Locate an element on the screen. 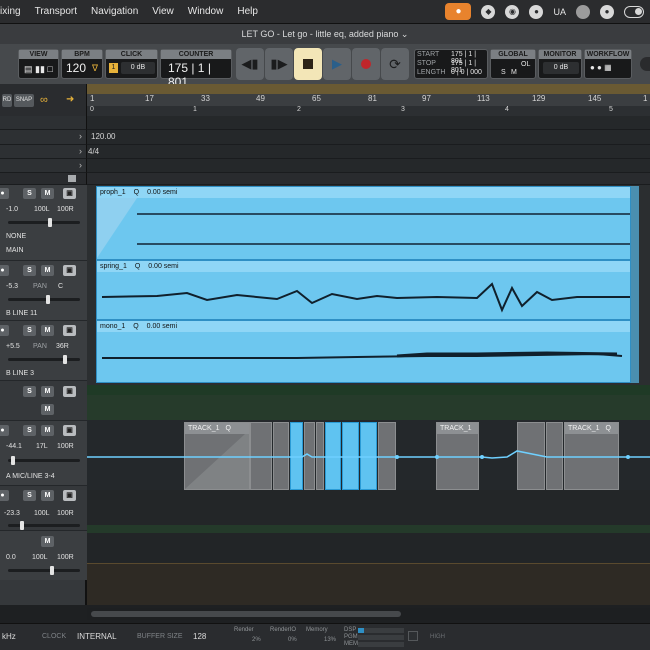  link-icon: ∞ is located at coordinates (44, 100).